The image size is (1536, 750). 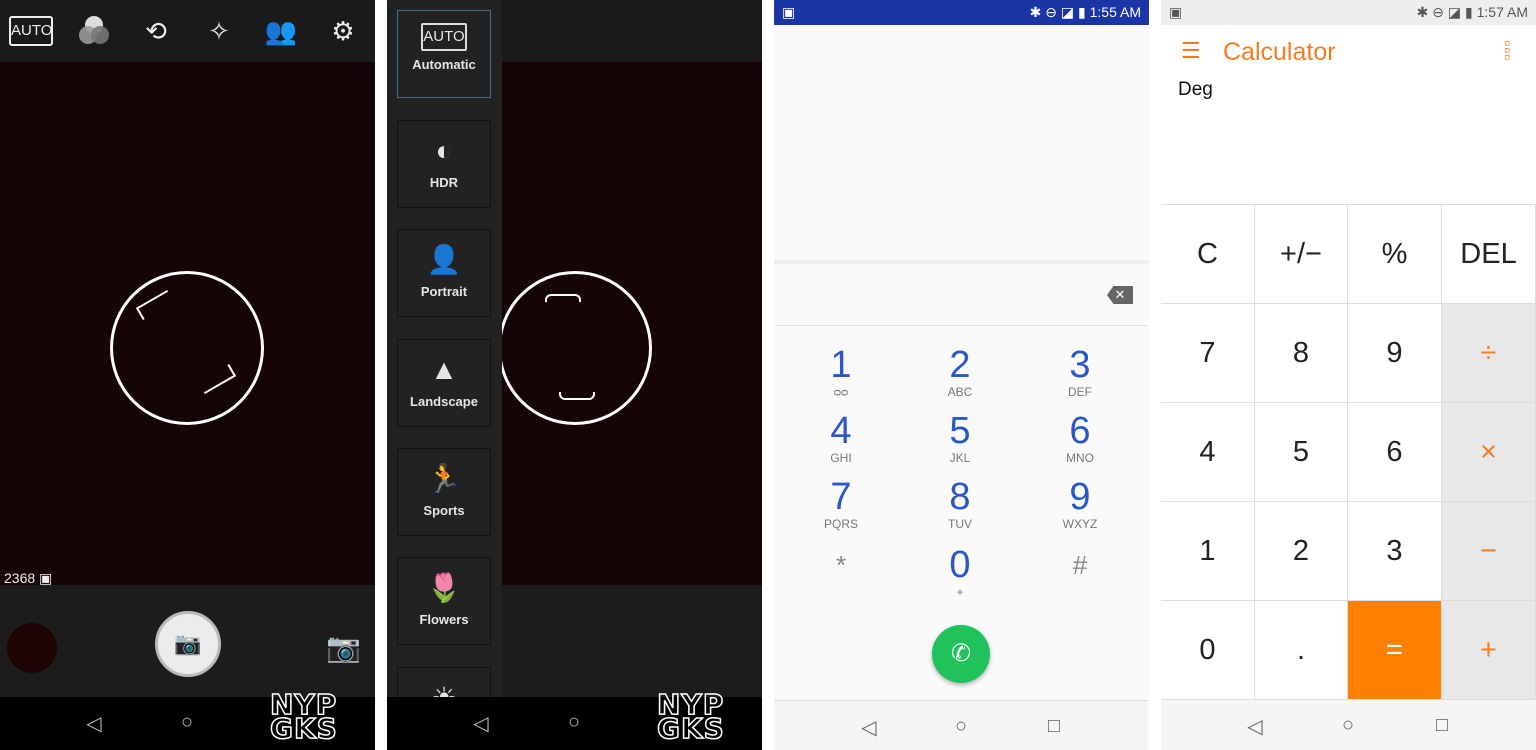 What do you see at coordinates (841, 438) in the screenshot?
I see `dial-key-4: 4 GHI` at bounding box center [841, 438].